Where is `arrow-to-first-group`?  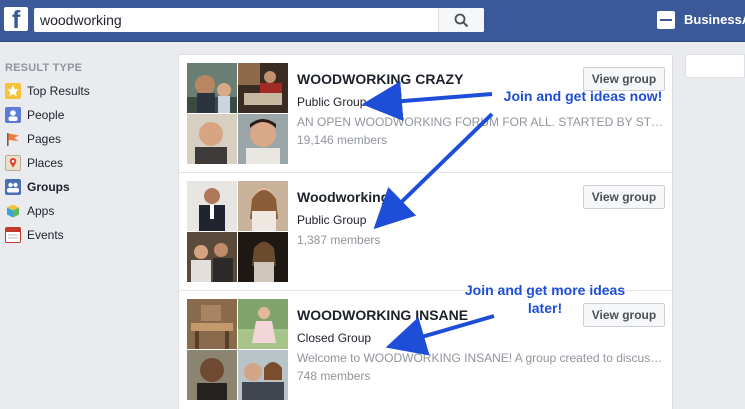 arrow-to-first-group is located at coordinates (427, 101).